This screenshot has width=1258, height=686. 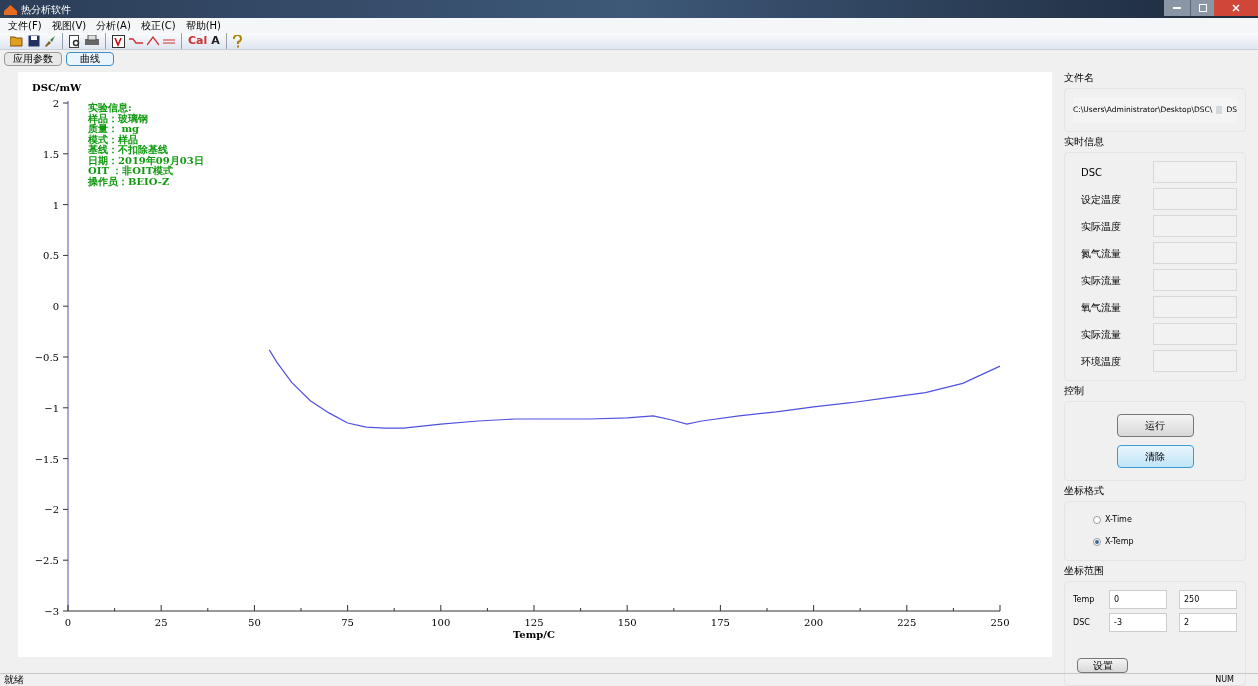 I want to click on field-label: 实际温度, so click(x=1100, y=226).